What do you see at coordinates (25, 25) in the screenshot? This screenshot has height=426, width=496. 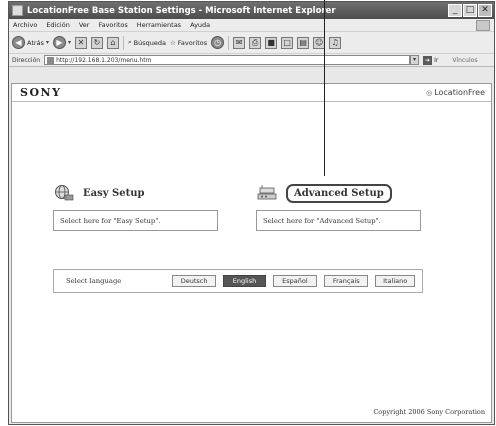 I see `menu-archivo: Archivo` at bounding box center [25, 25].